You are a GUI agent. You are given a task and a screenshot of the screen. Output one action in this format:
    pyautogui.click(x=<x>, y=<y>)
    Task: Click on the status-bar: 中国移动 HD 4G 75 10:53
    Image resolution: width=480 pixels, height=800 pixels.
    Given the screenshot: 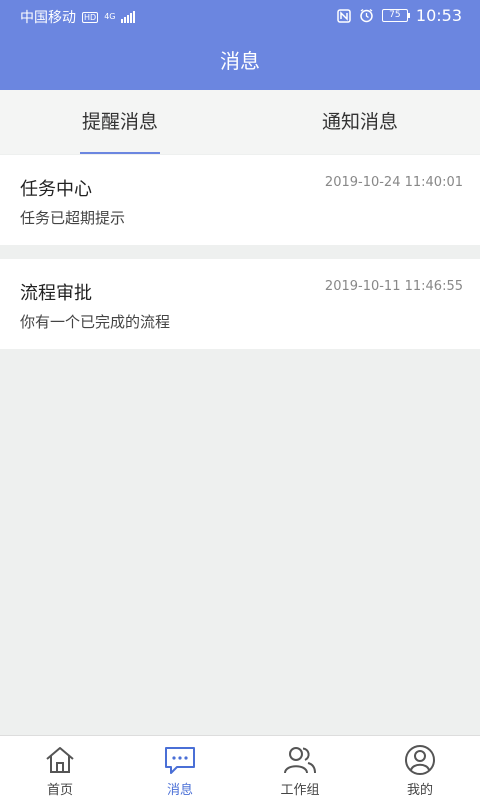 What is the action you would take?
    pyautogui.click(x=240, y=16)
    